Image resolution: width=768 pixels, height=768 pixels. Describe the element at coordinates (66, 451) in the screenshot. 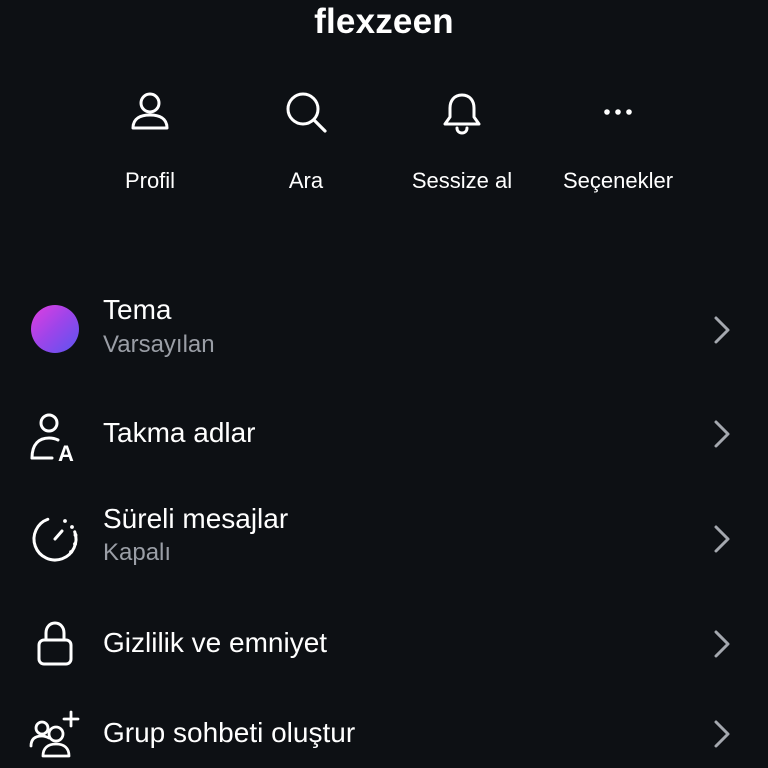

I see `svg-text: A` at that location.